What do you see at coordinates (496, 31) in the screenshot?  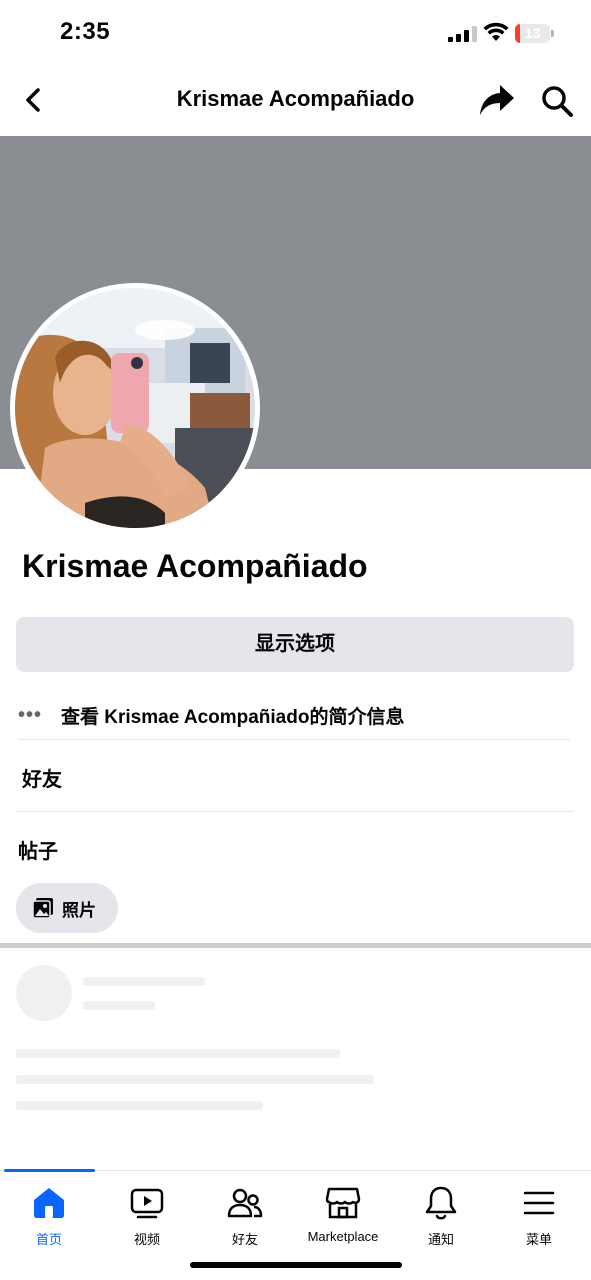 I see `wifi-icon` at bounding box center [496, 31].